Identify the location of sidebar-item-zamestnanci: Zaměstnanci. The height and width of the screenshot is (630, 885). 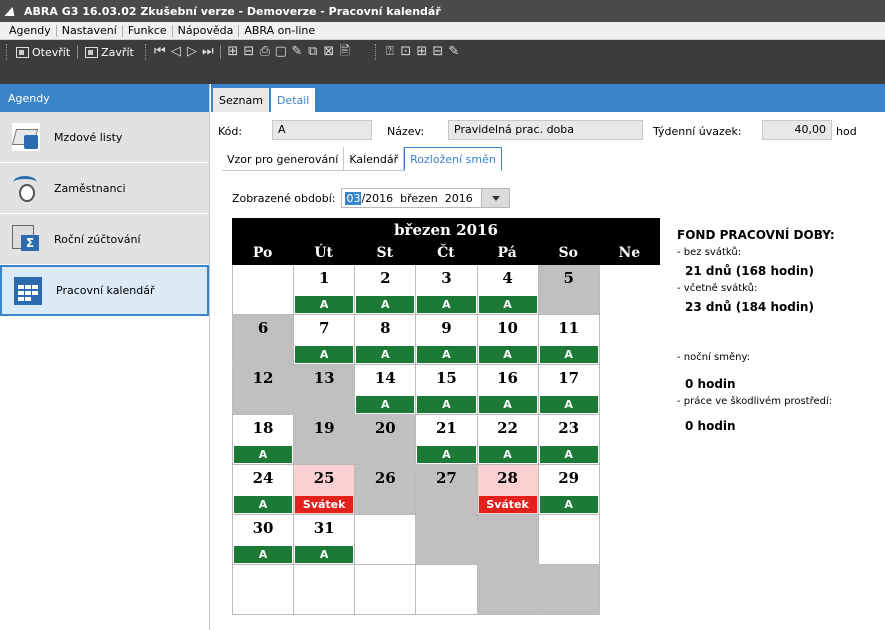
(104, 188).